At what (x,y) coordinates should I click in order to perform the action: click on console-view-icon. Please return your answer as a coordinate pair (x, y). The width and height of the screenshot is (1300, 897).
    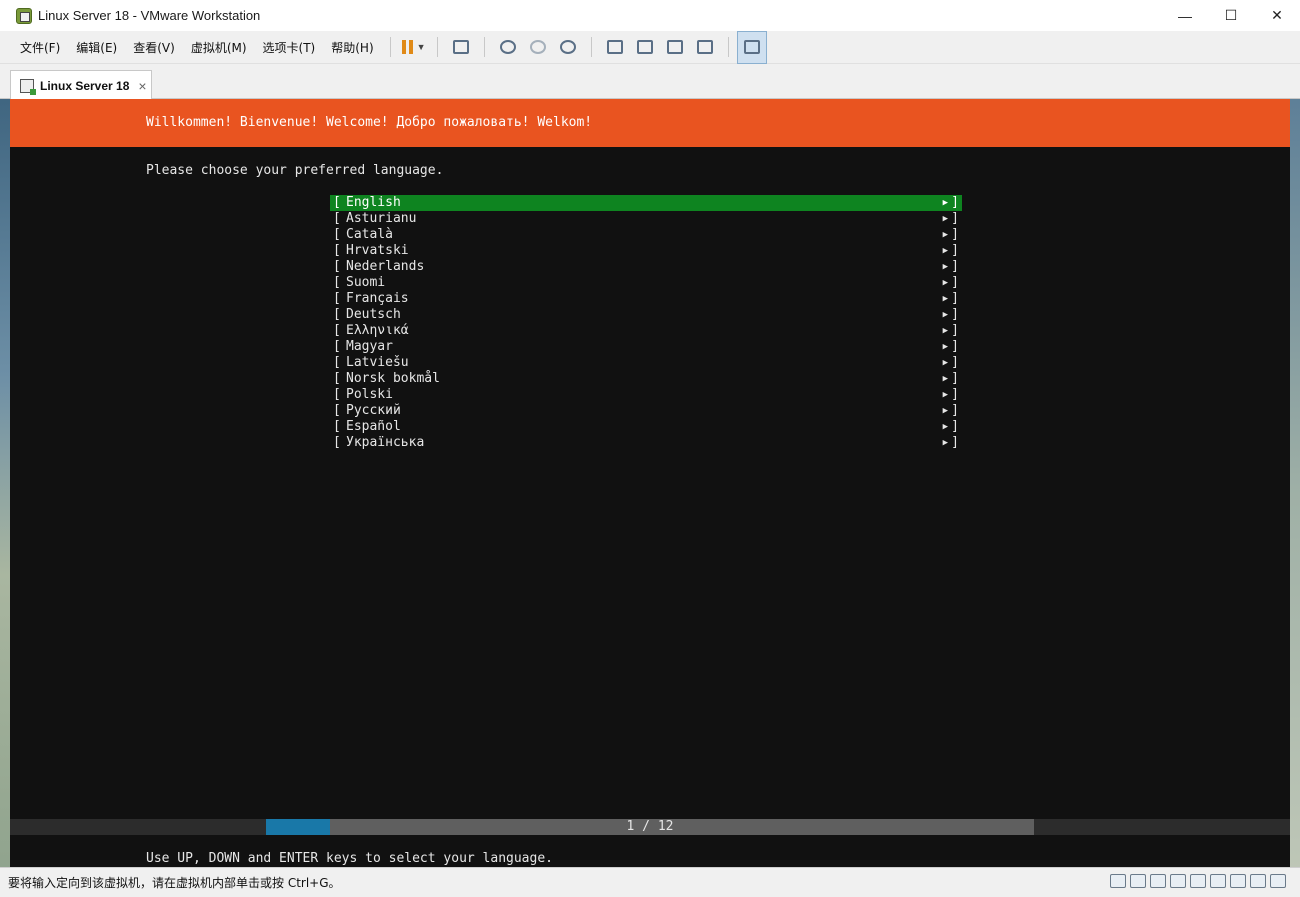
    Looking at the image, I should click on (751, 47).